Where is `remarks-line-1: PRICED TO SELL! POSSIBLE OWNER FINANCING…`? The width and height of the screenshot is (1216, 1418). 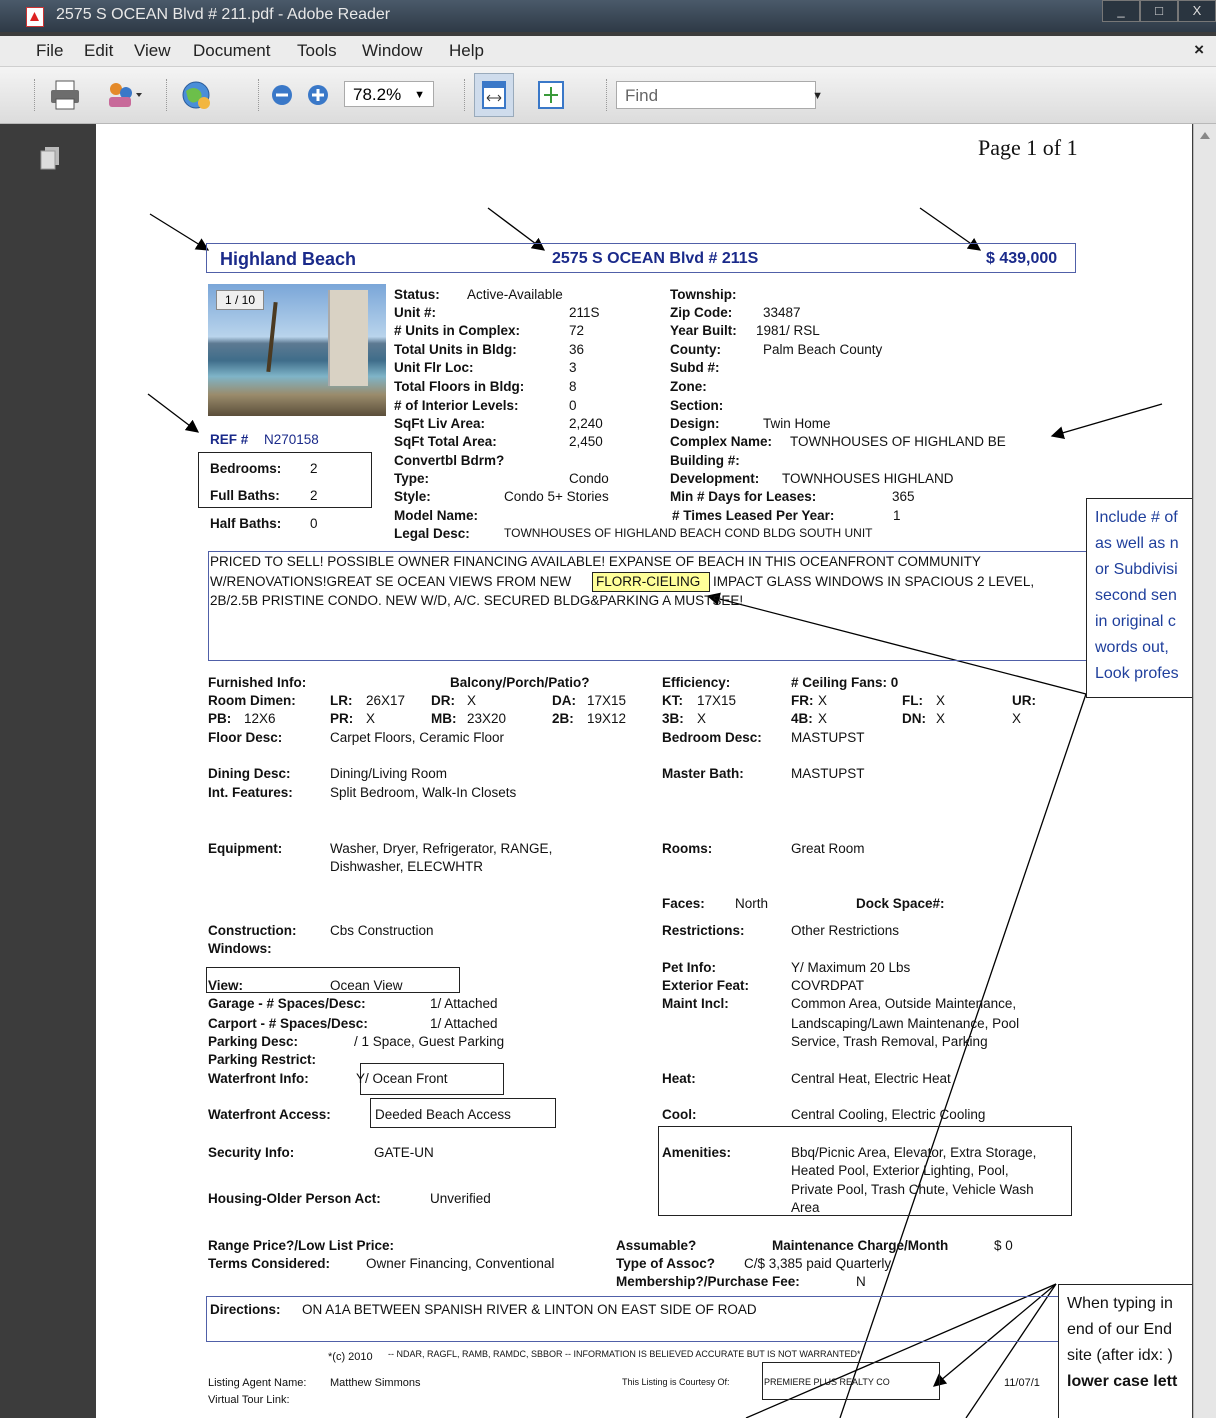
remarks-line-1: PRICED TO SELL! POSSIBLE OWNER FINANCING… is located at coordinates (595, 561).